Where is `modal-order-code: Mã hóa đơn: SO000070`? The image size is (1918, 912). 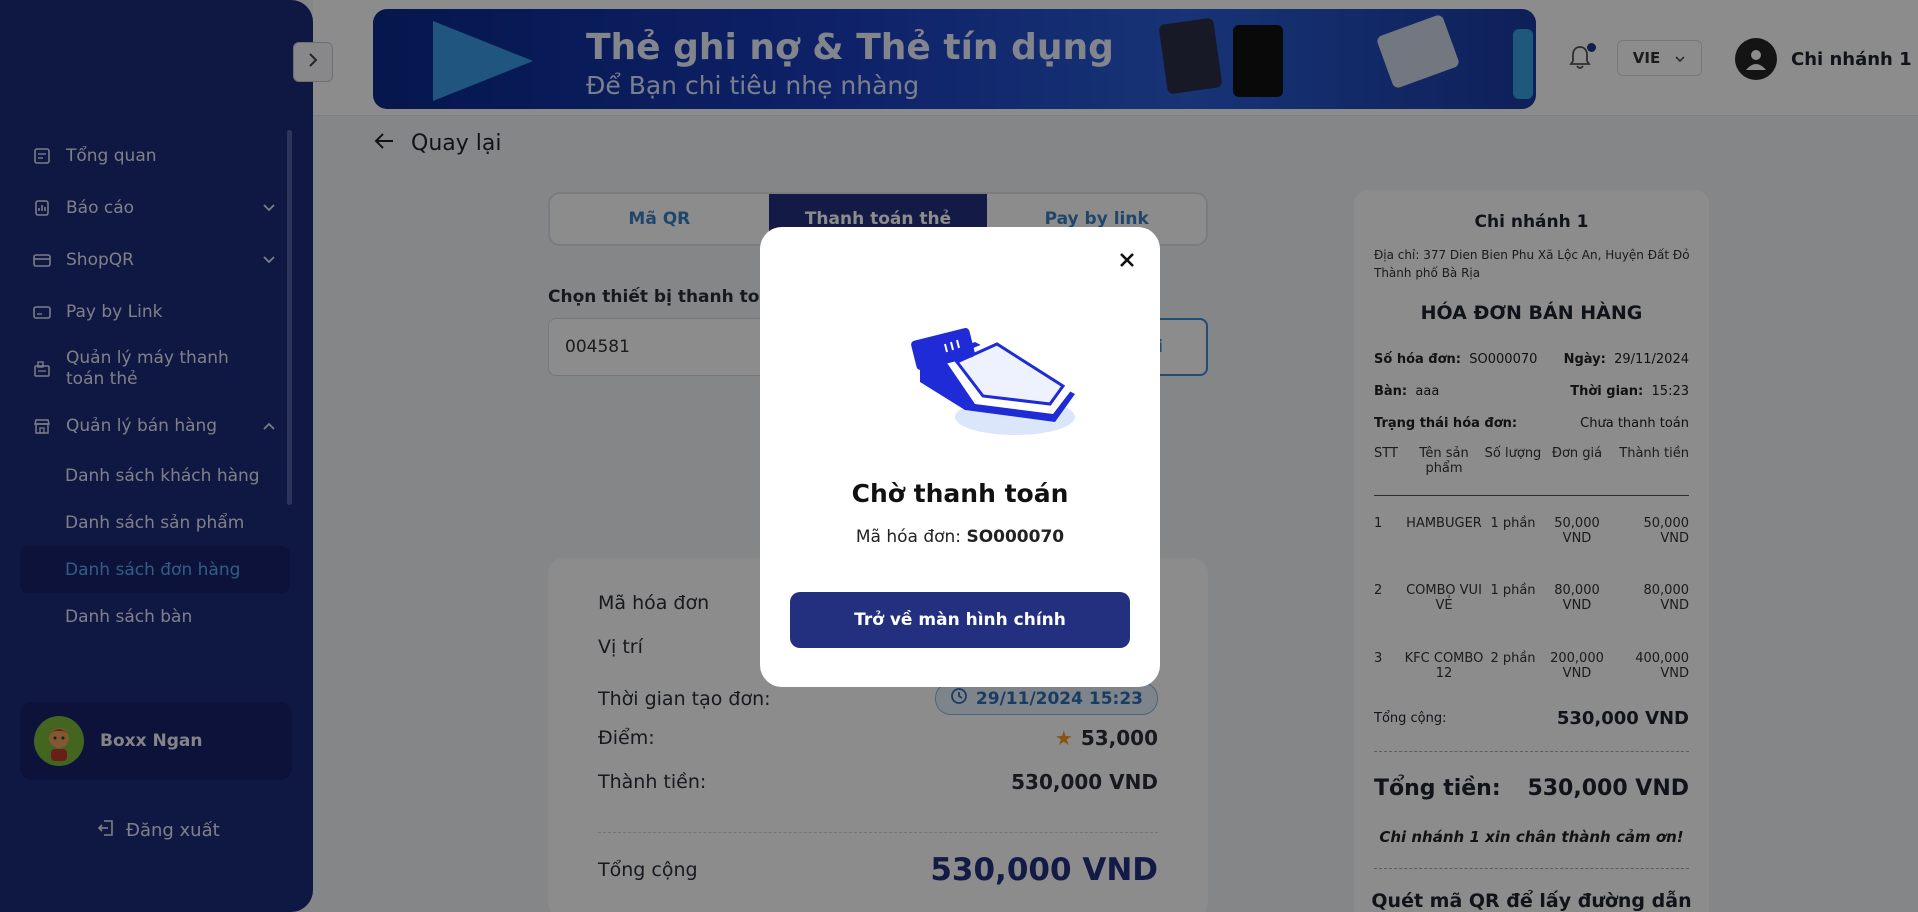
modal-order-code: Mã hóa đơn: SO000070 is located at coordinates (960, 537).